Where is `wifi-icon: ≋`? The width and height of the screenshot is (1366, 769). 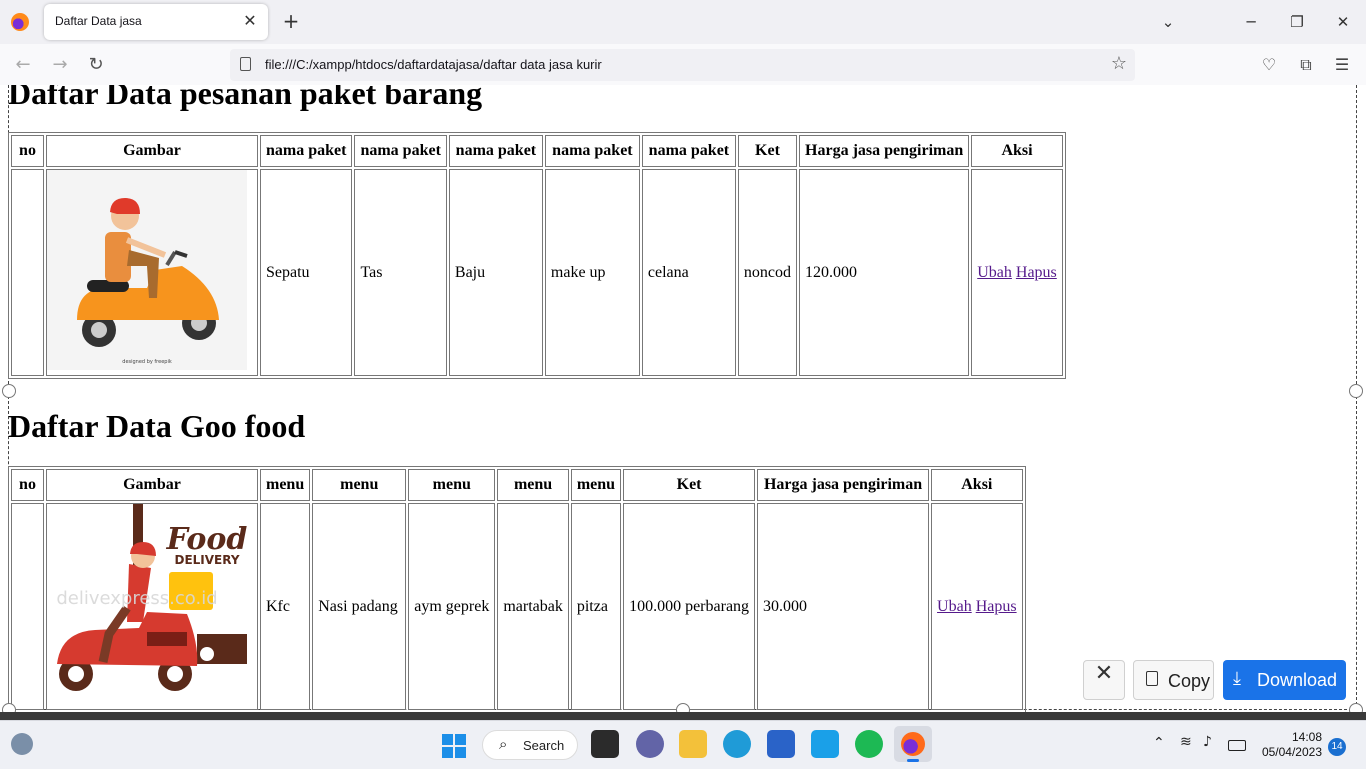 wifi-icon: ≋ is located at coordinates (1186, 742).